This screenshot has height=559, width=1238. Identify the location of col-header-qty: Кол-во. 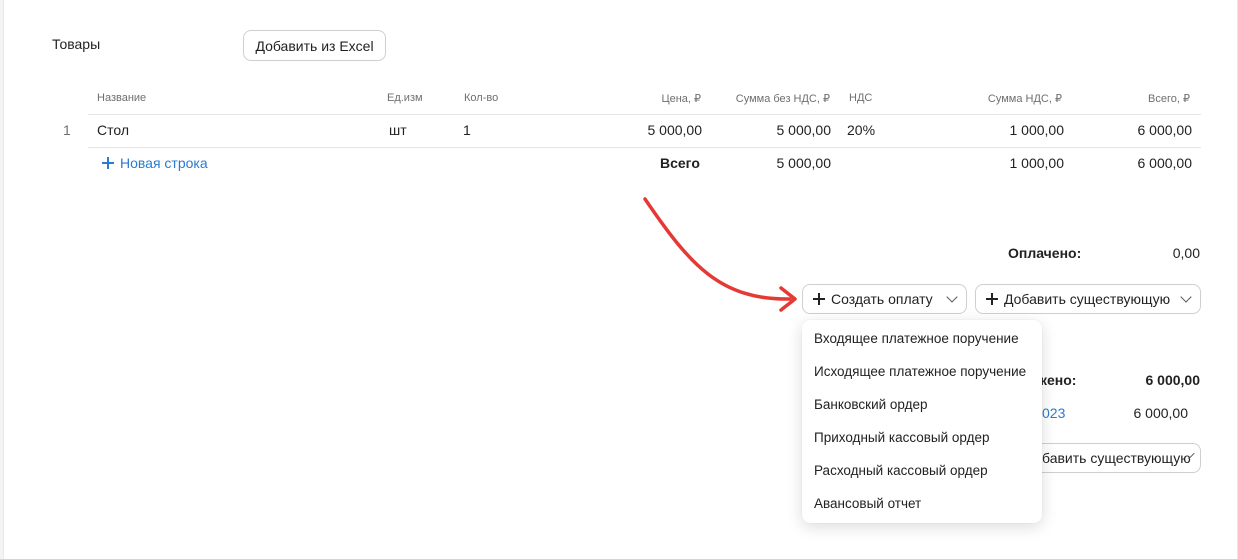
(481, 98).